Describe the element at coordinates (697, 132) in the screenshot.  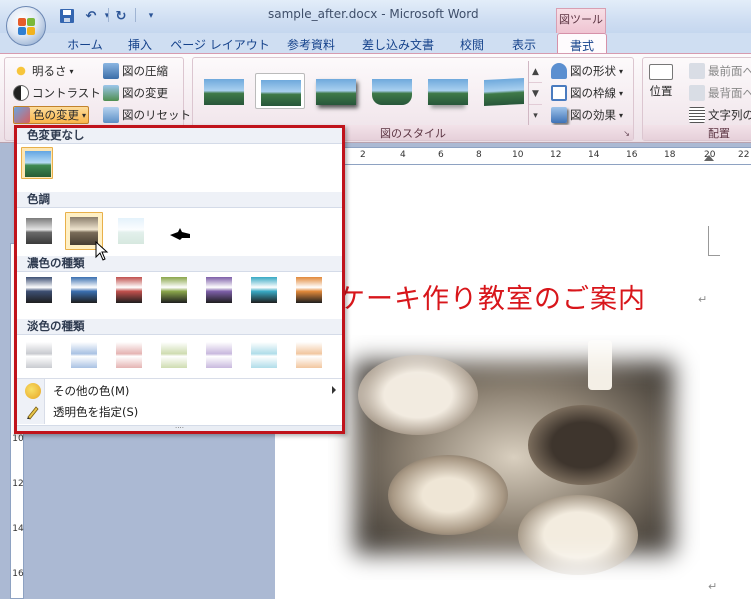
I see `arrange-group-label: 配置` at that location.